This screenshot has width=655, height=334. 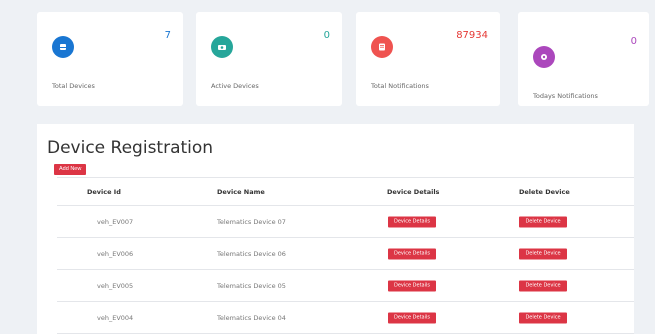 I want to click on stat-card-active-devices: 0 Active Devices, so click(x=269, y=59).